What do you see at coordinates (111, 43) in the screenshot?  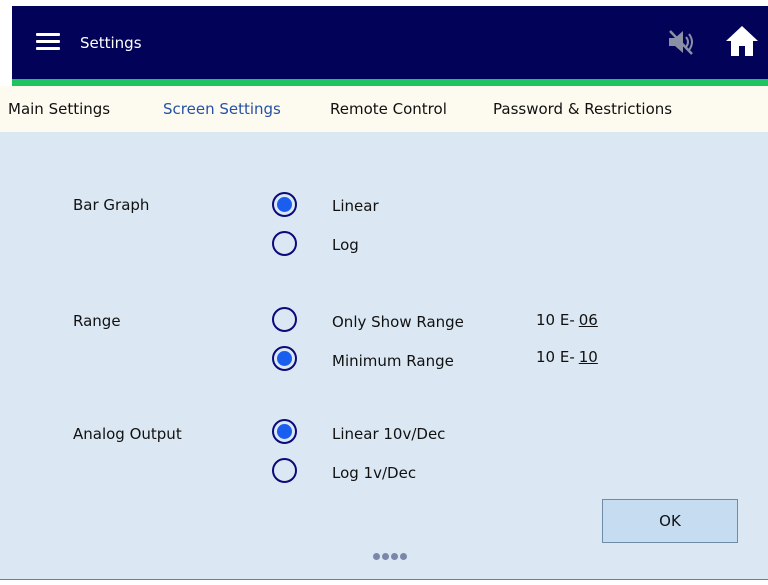 I see `page-title: Settings` at bounding box center [111, 43].